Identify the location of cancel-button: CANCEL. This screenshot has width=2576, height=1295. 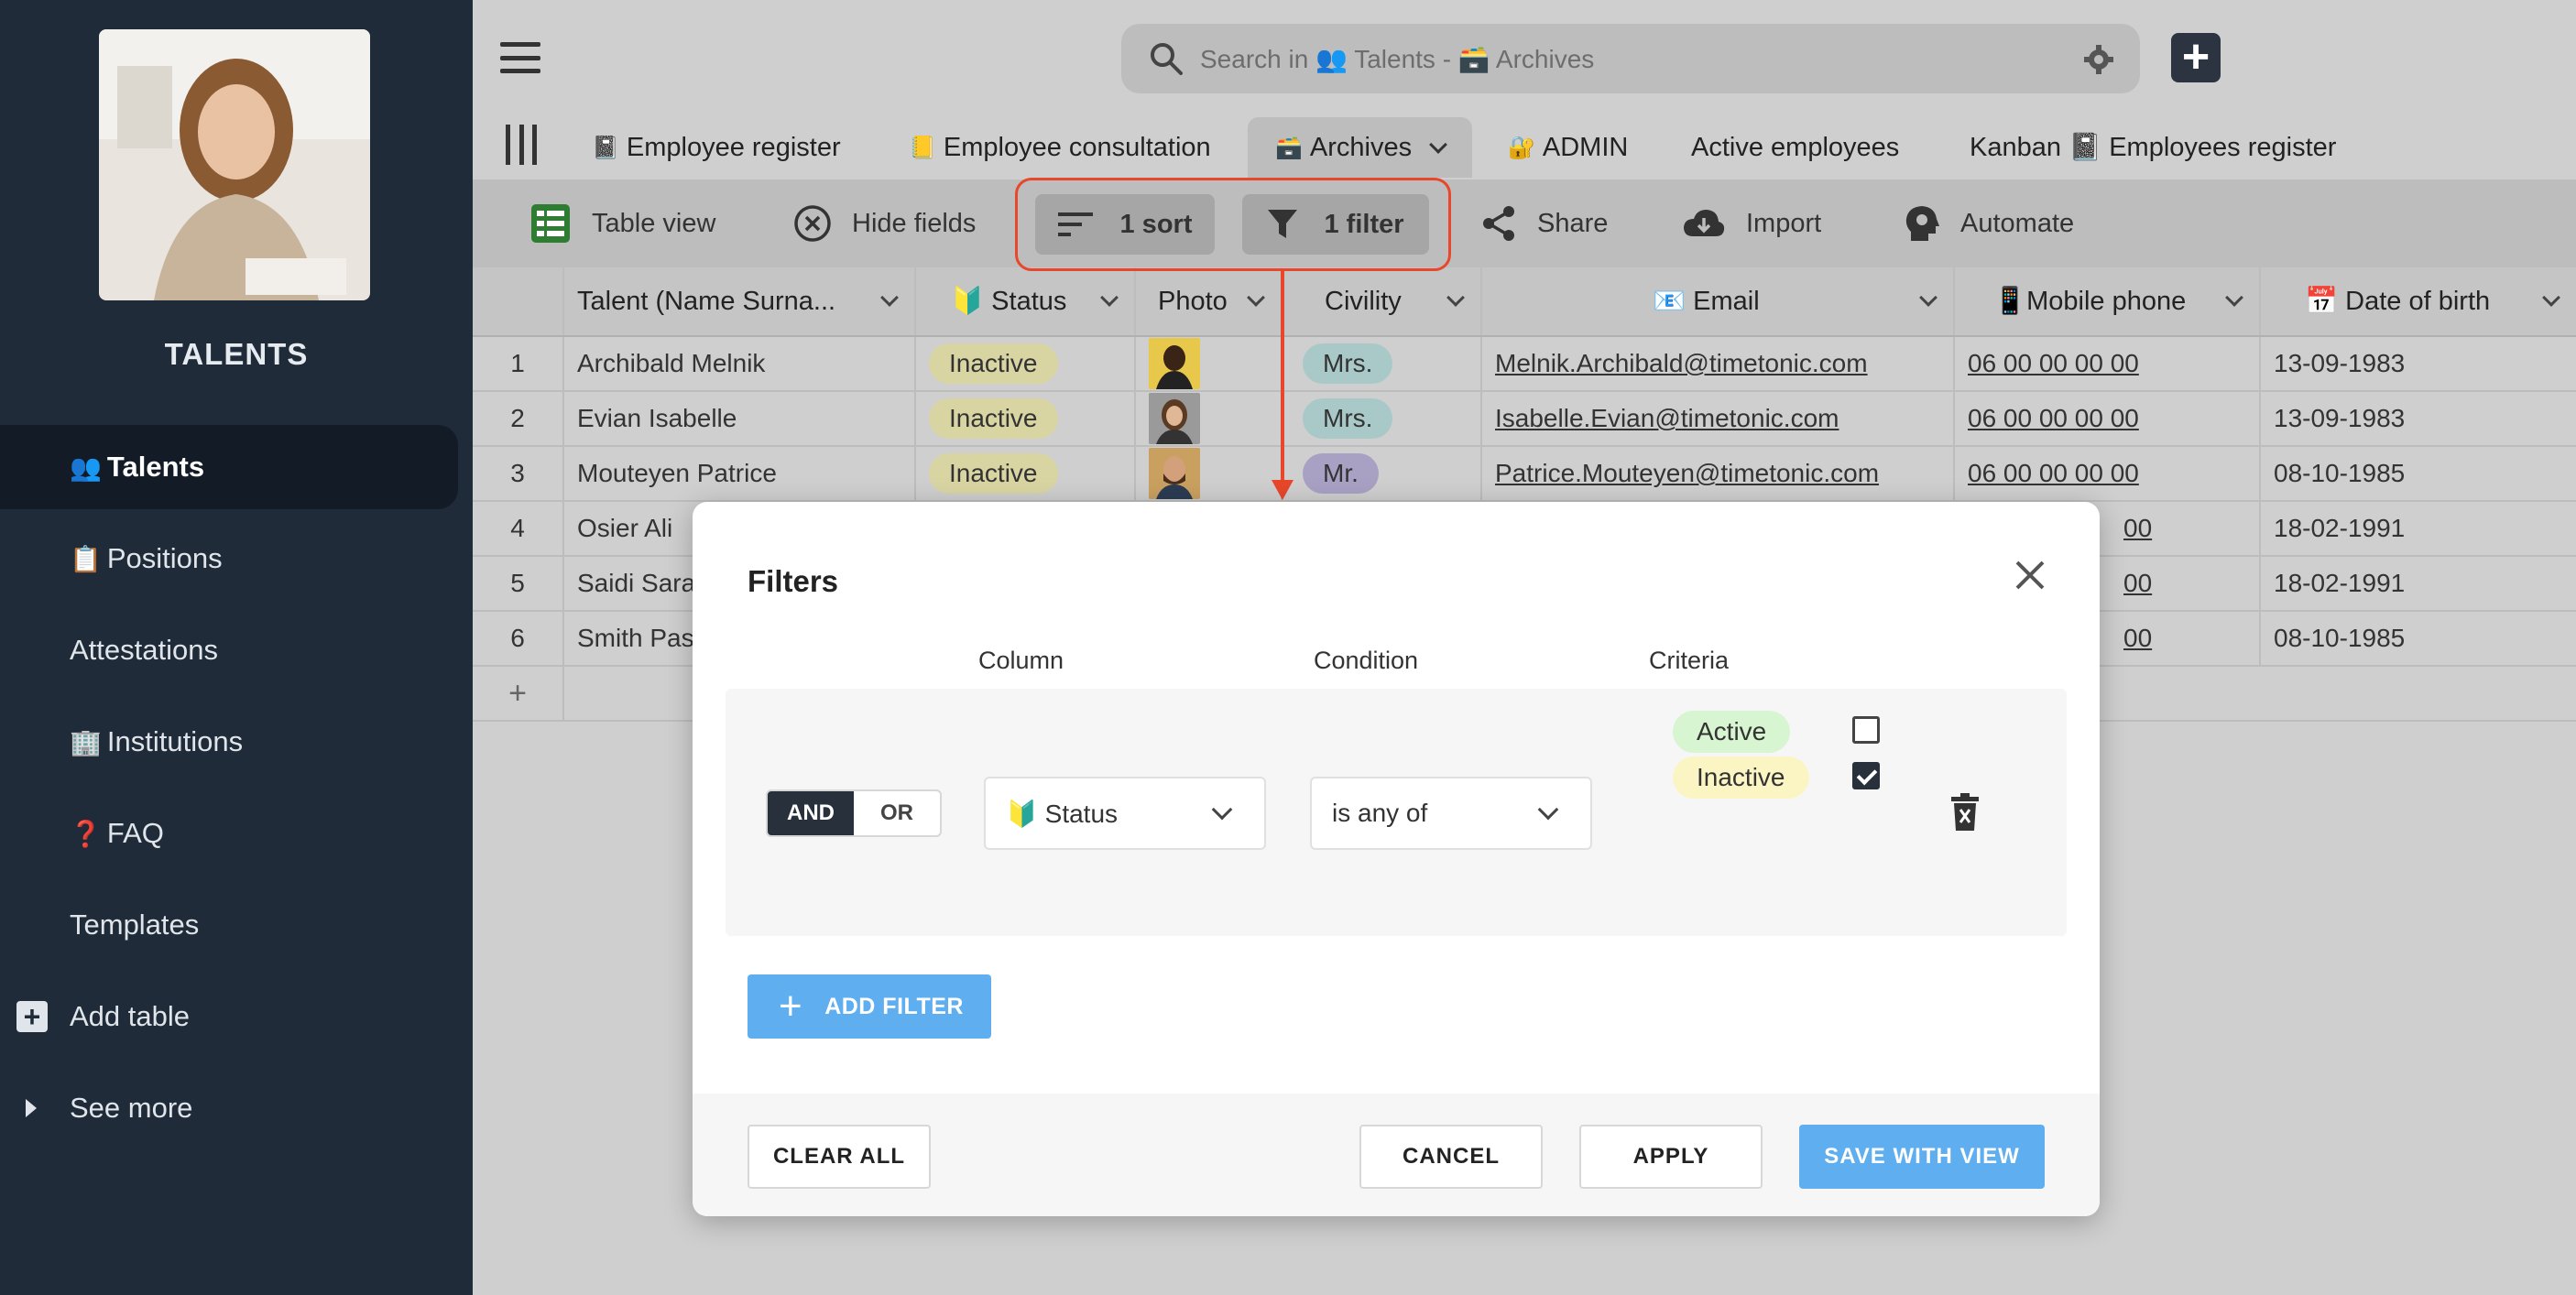
(1451, 1157).